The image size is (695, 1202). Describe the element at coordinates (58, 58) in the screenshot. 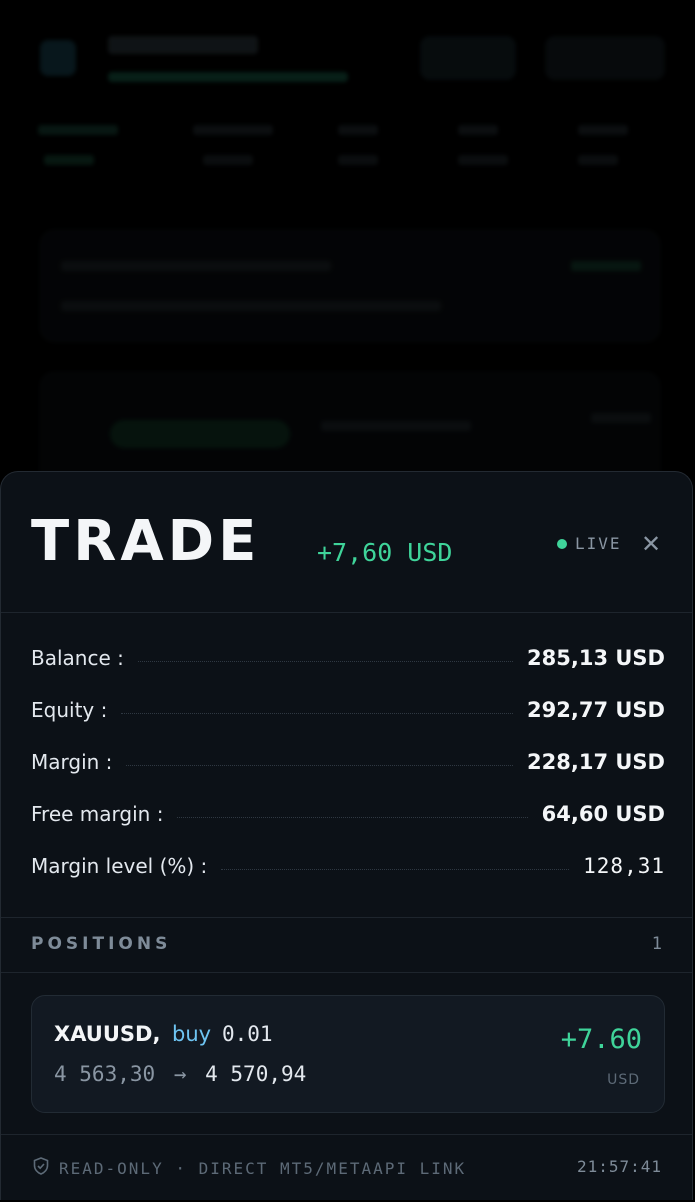

I see `app-logo` at that location.